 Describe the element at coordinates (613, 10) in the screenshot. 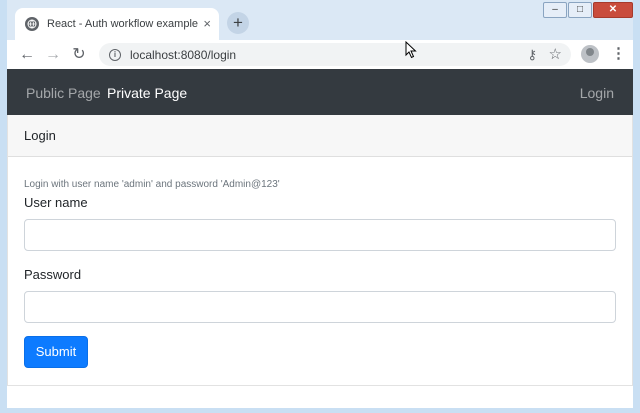

I see `close-window-button: ✕` at that location.